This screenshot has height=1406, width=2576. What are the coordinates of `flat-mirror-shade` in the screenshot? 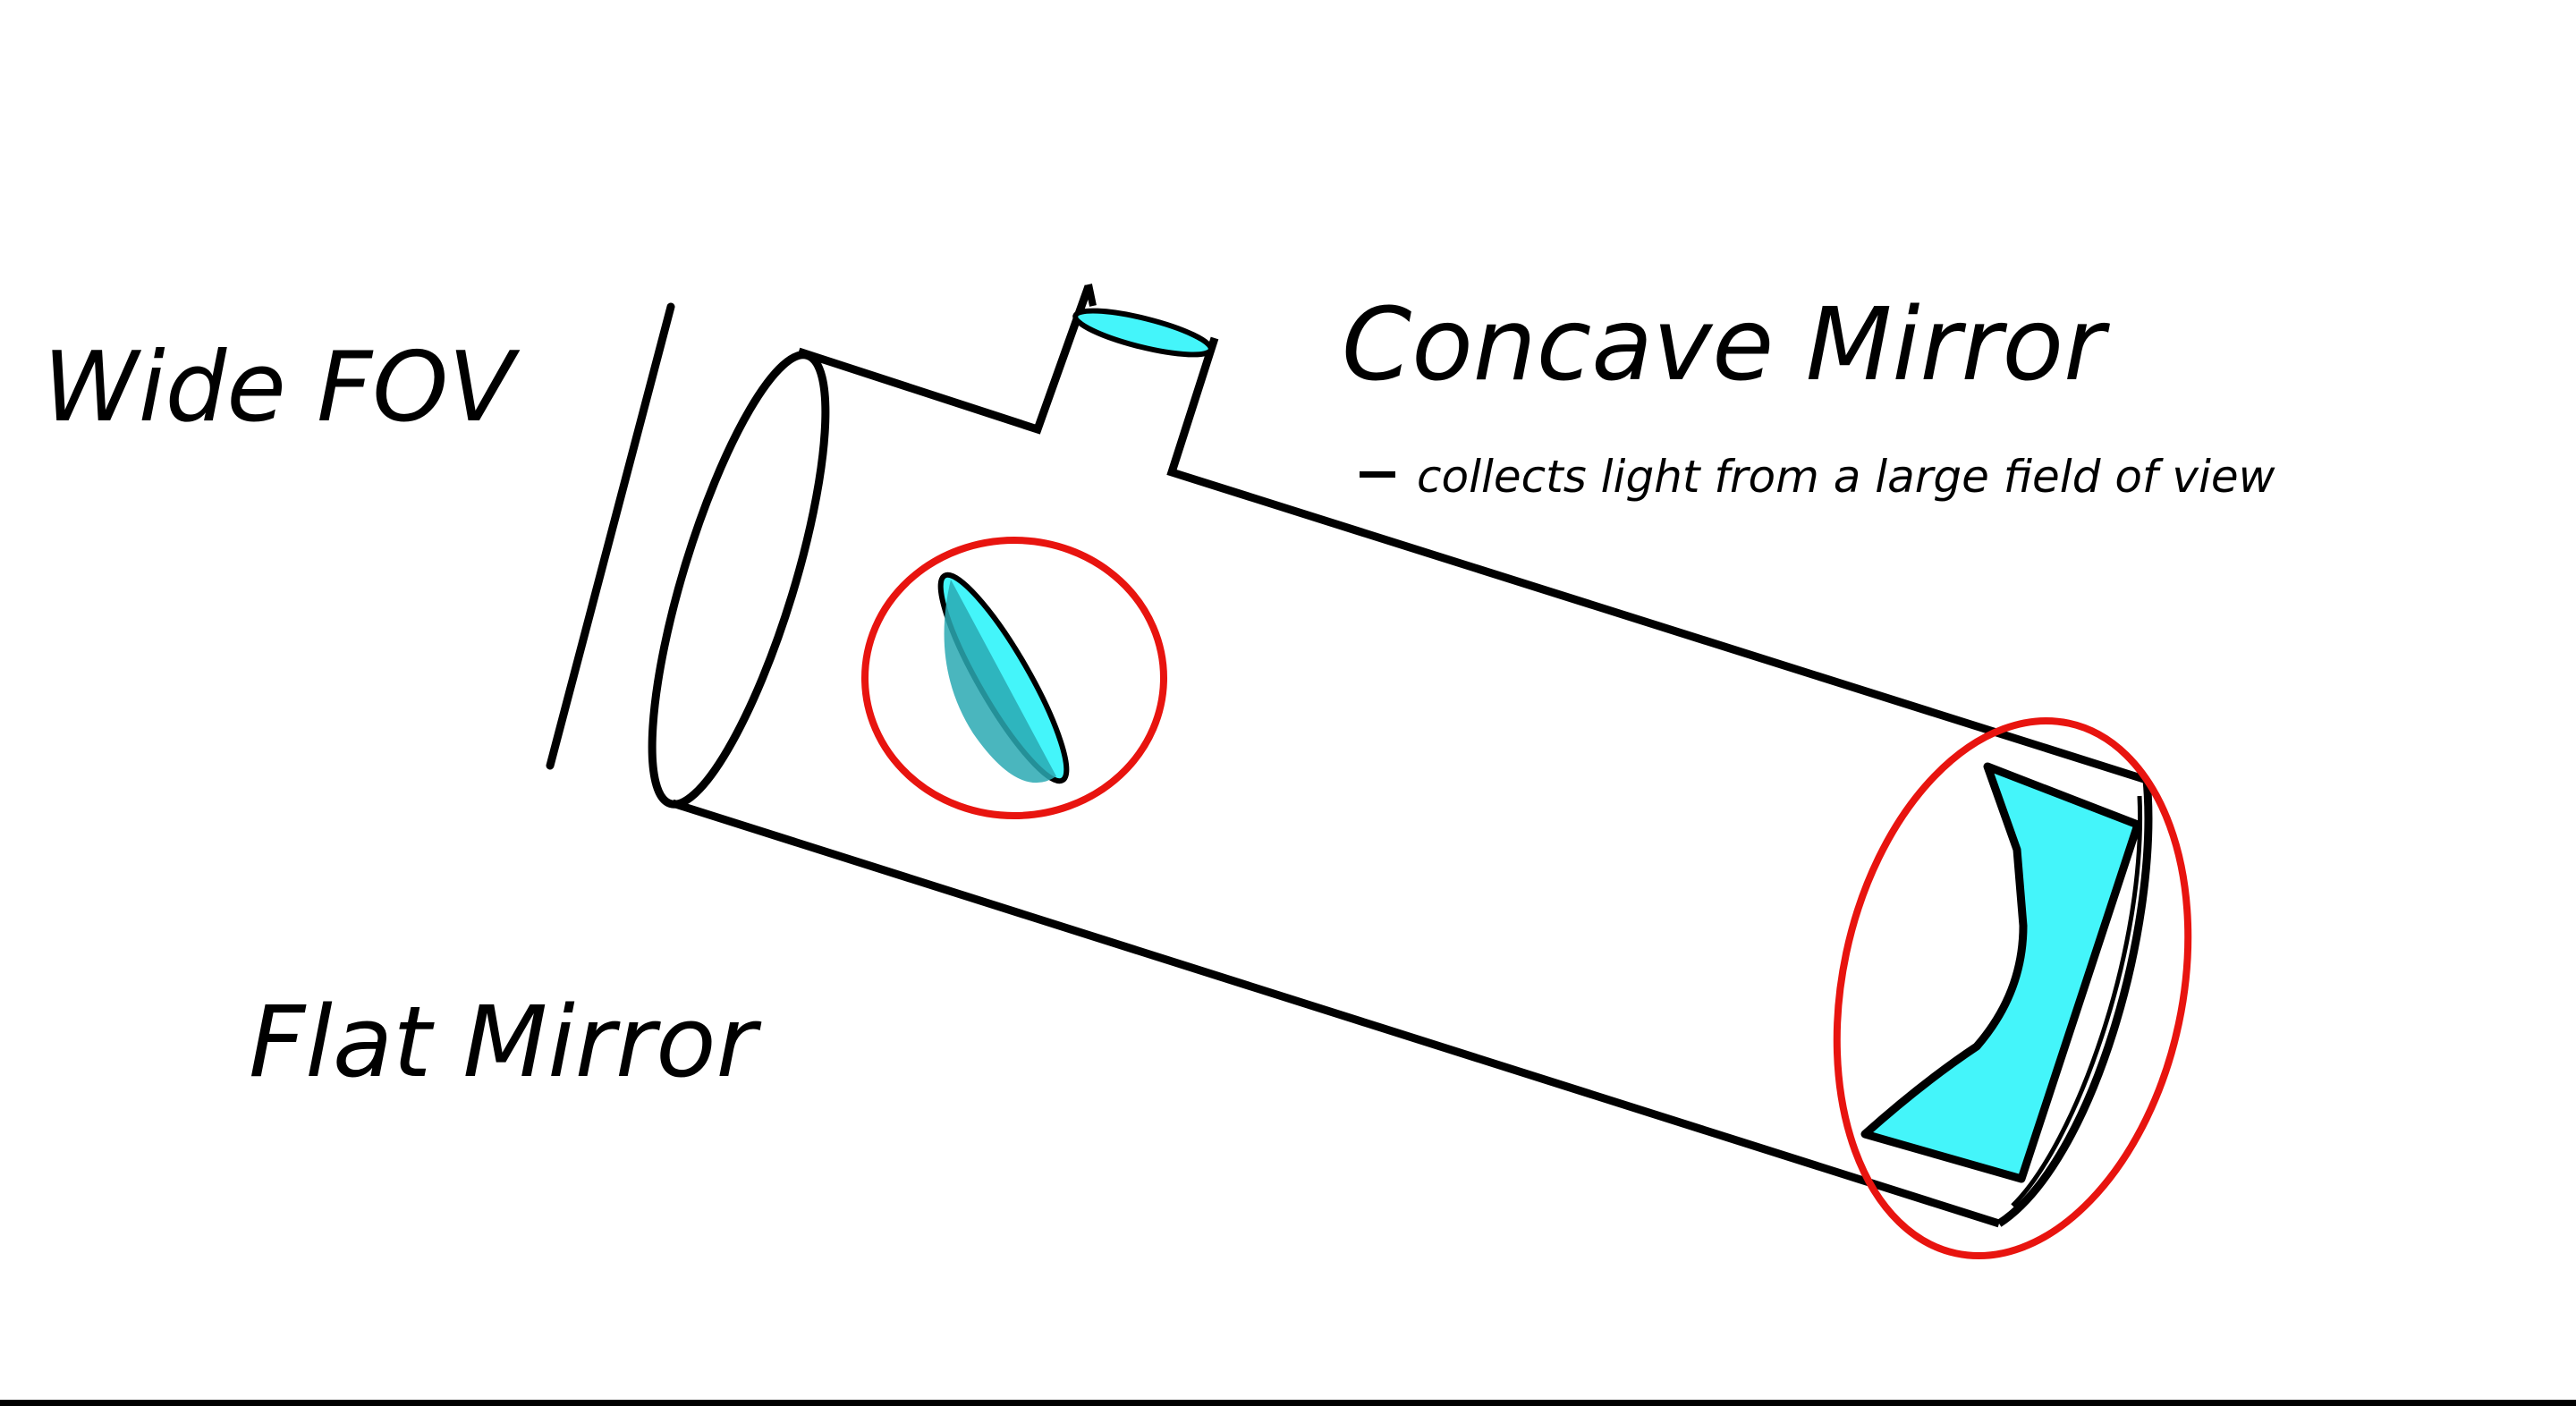 It's located at (1000, 682).